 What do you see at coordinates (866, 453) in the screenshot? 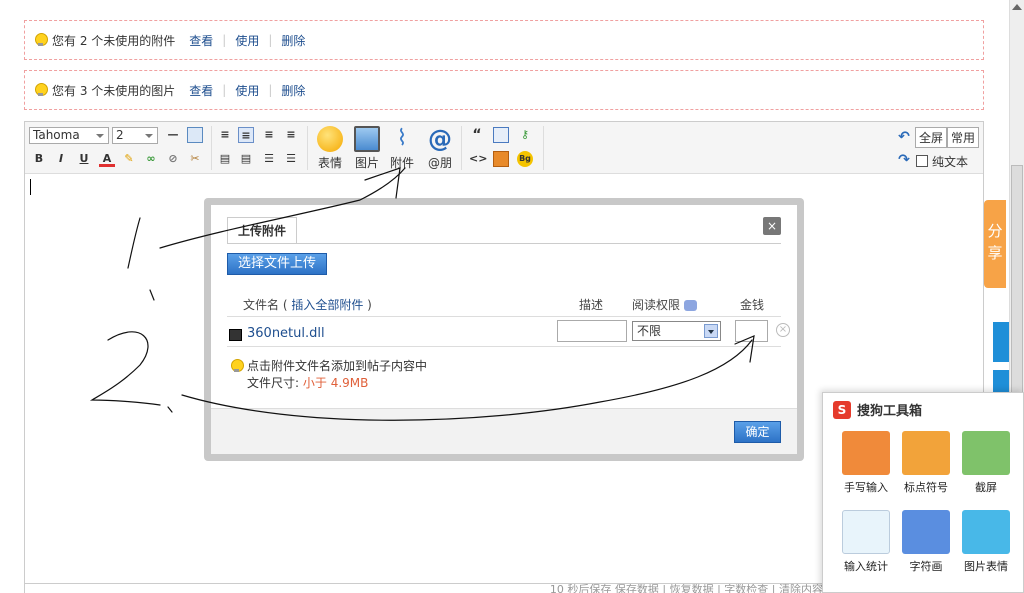
I see `handwriting-icon` at bounding box center [866, 453].